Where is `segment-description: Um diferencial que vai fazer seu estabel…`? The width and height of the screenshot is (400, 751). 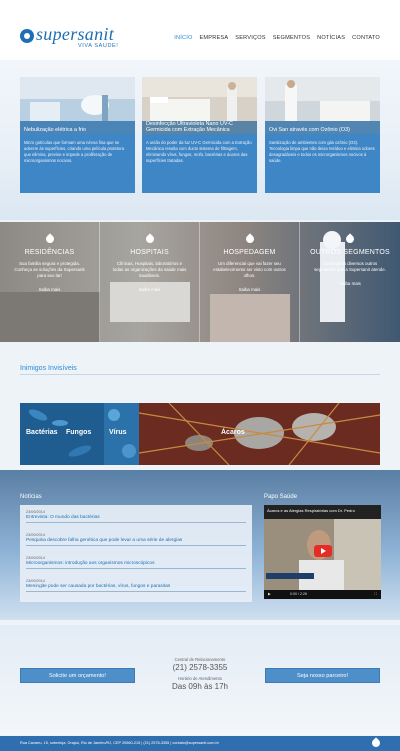 segment-description: Um diferencial que vai fazer seu estabel… is located at coordinates (249, 269).